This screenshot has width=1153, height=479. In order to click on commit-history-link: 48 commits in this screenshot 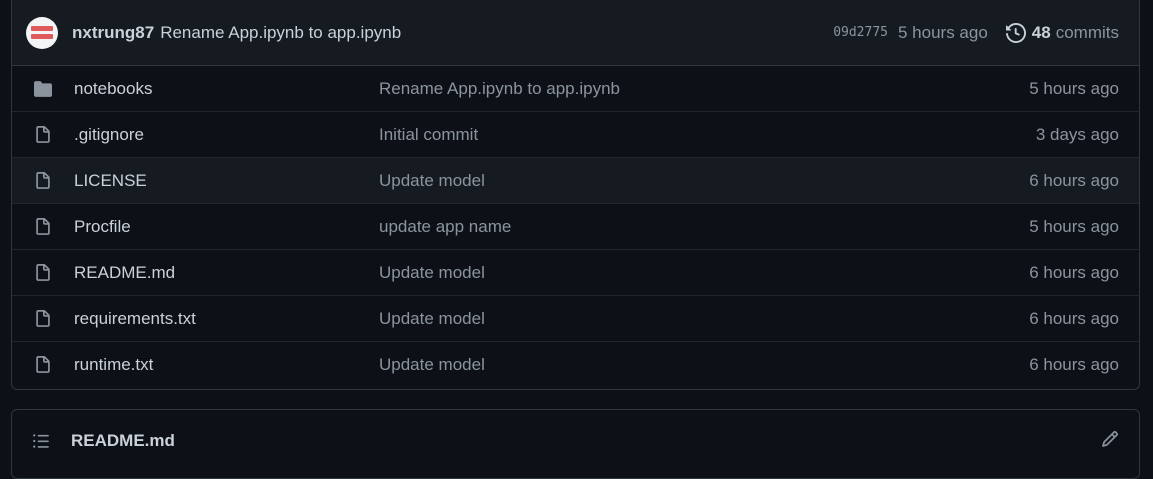, I will do `click(1062, 32)`.